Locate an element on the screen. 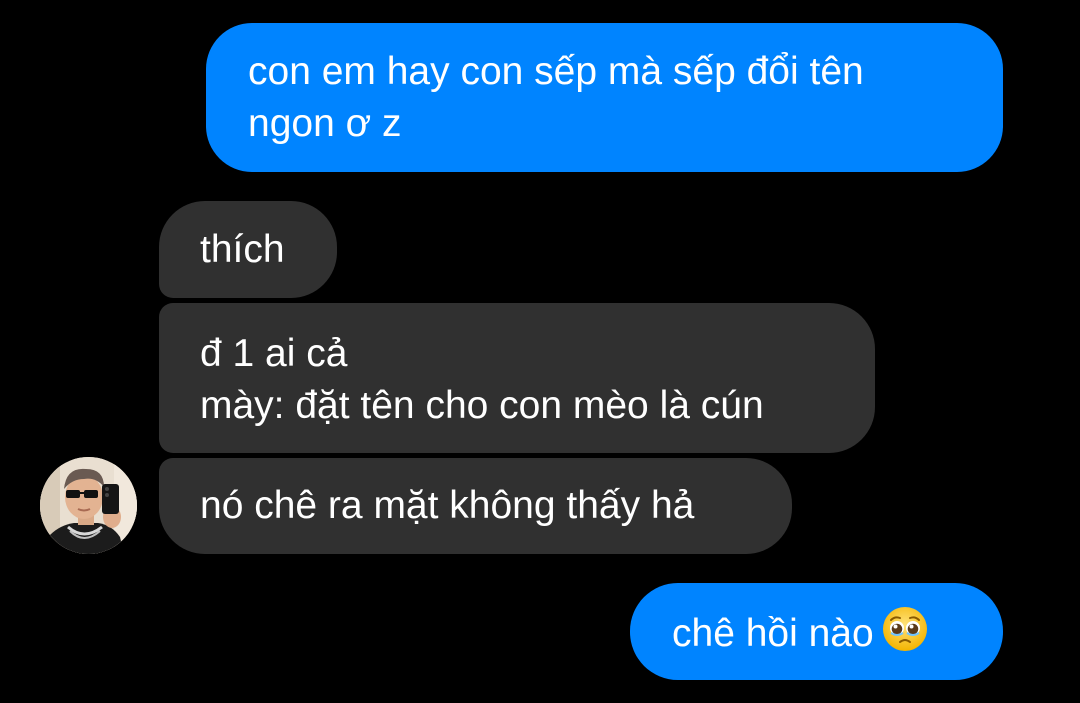 Image resolution: width=1080 pixels, height=703 pixels. received-message-bubble: thích is located at coordinates (248, 249).